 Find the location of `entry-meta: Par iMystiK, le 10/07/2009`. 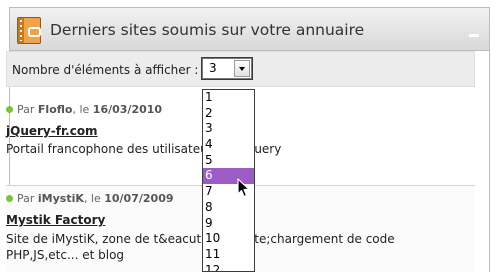

entry-meta: Par iMystiK, le 10/07/2009 is located at coordinates (90, 198).